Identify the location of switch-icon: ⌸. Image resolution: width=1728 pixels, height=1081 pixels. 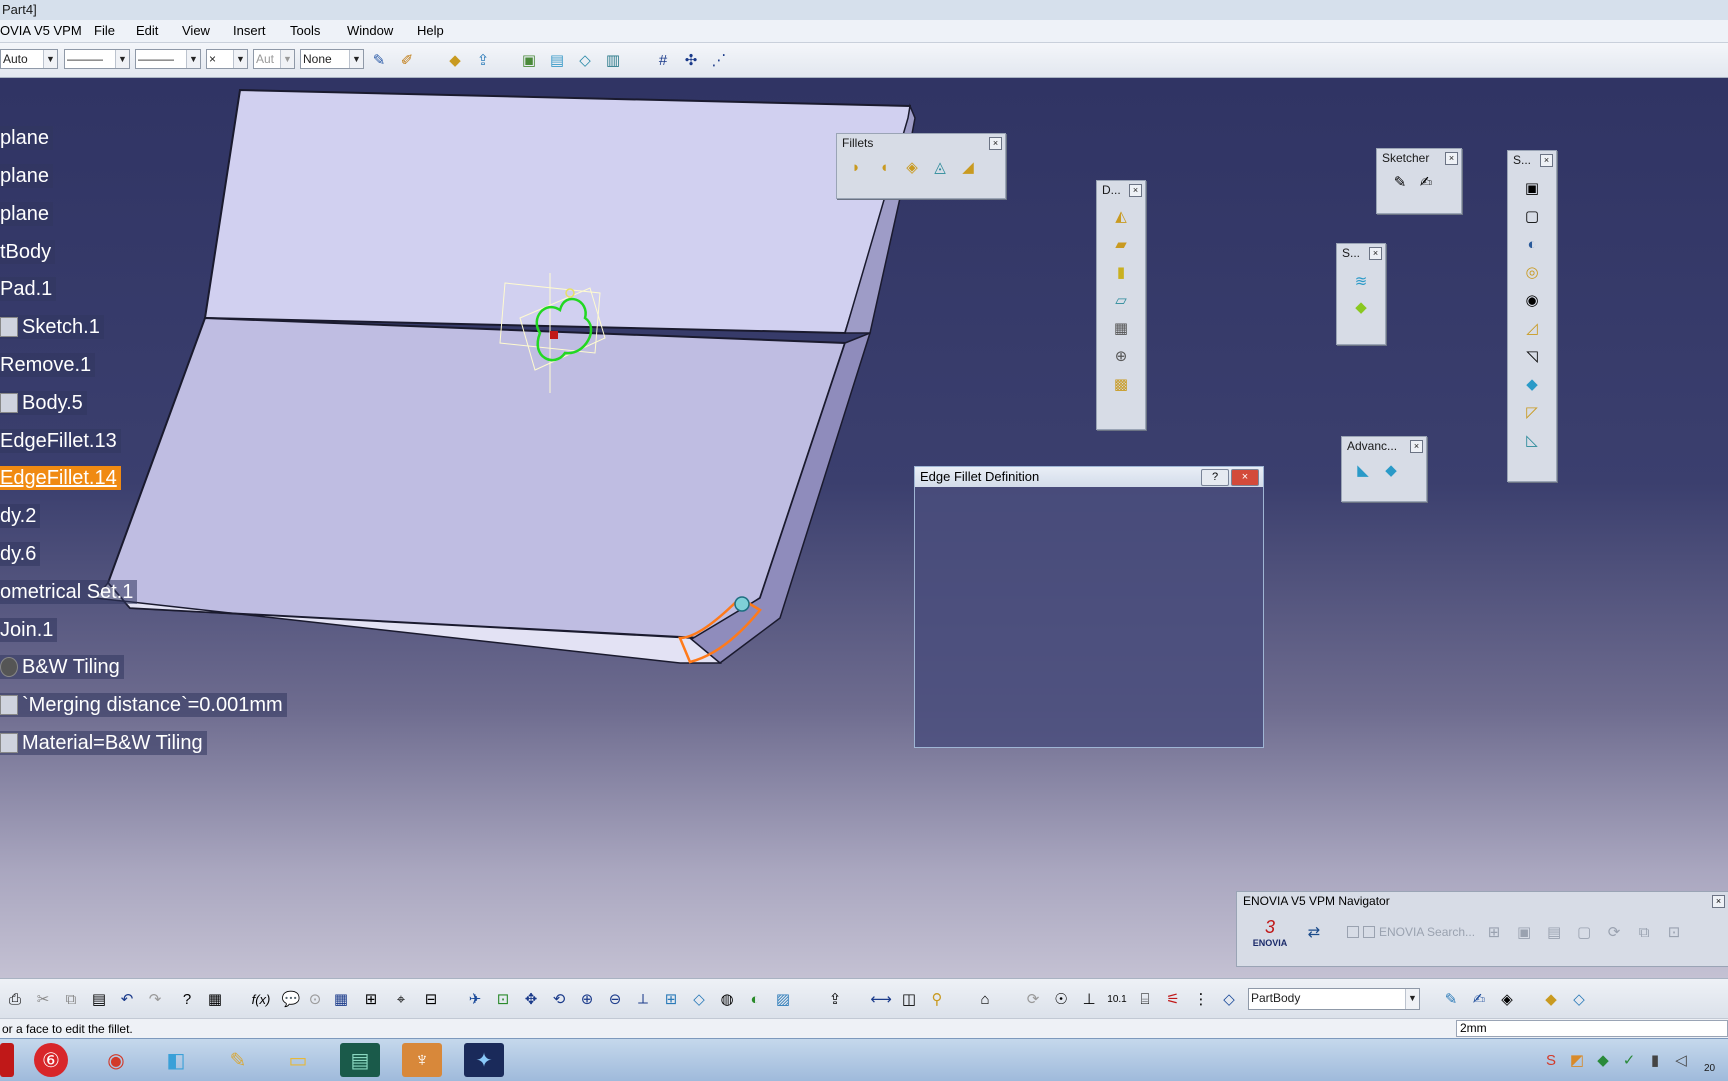
(1145, 999).